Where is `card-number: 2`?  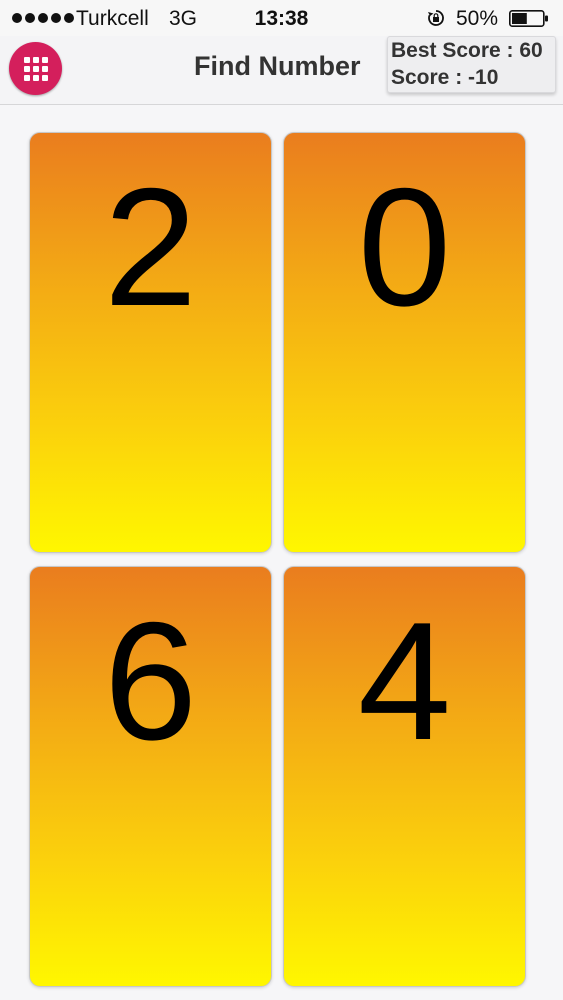 card-number: 2 is located at coordinates (150, 247).